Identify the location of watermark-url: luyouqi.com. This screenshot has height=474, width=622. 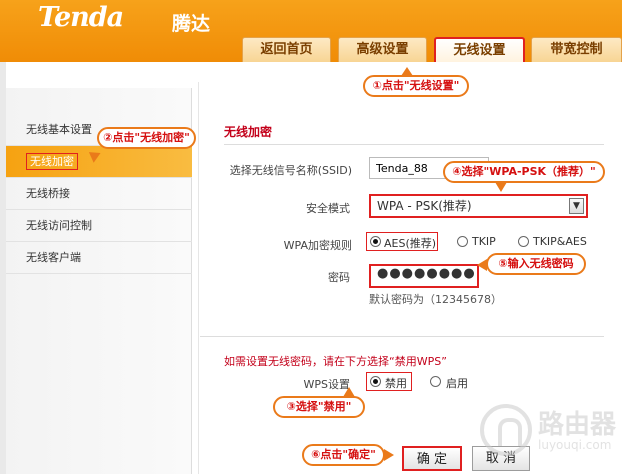
(575, 445).